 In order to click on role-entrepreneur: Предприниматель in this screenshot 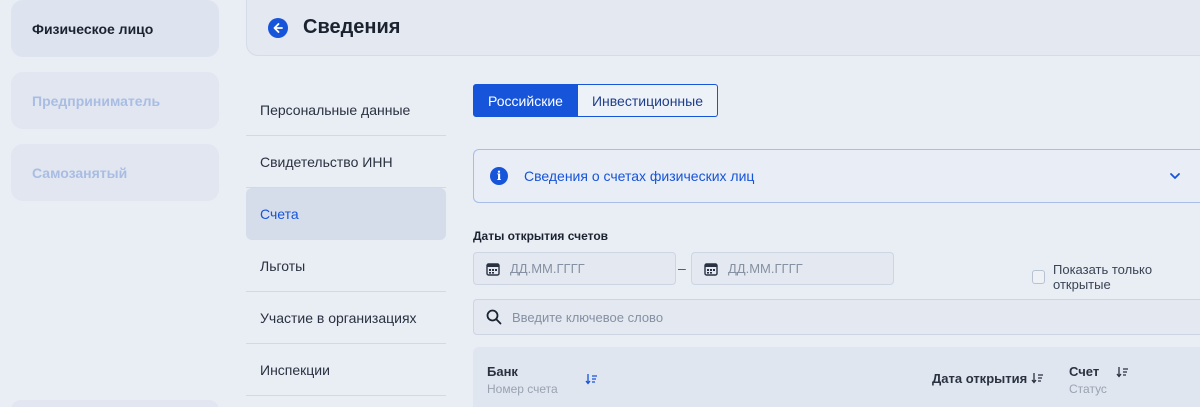, I will do `click(115, 100)`.